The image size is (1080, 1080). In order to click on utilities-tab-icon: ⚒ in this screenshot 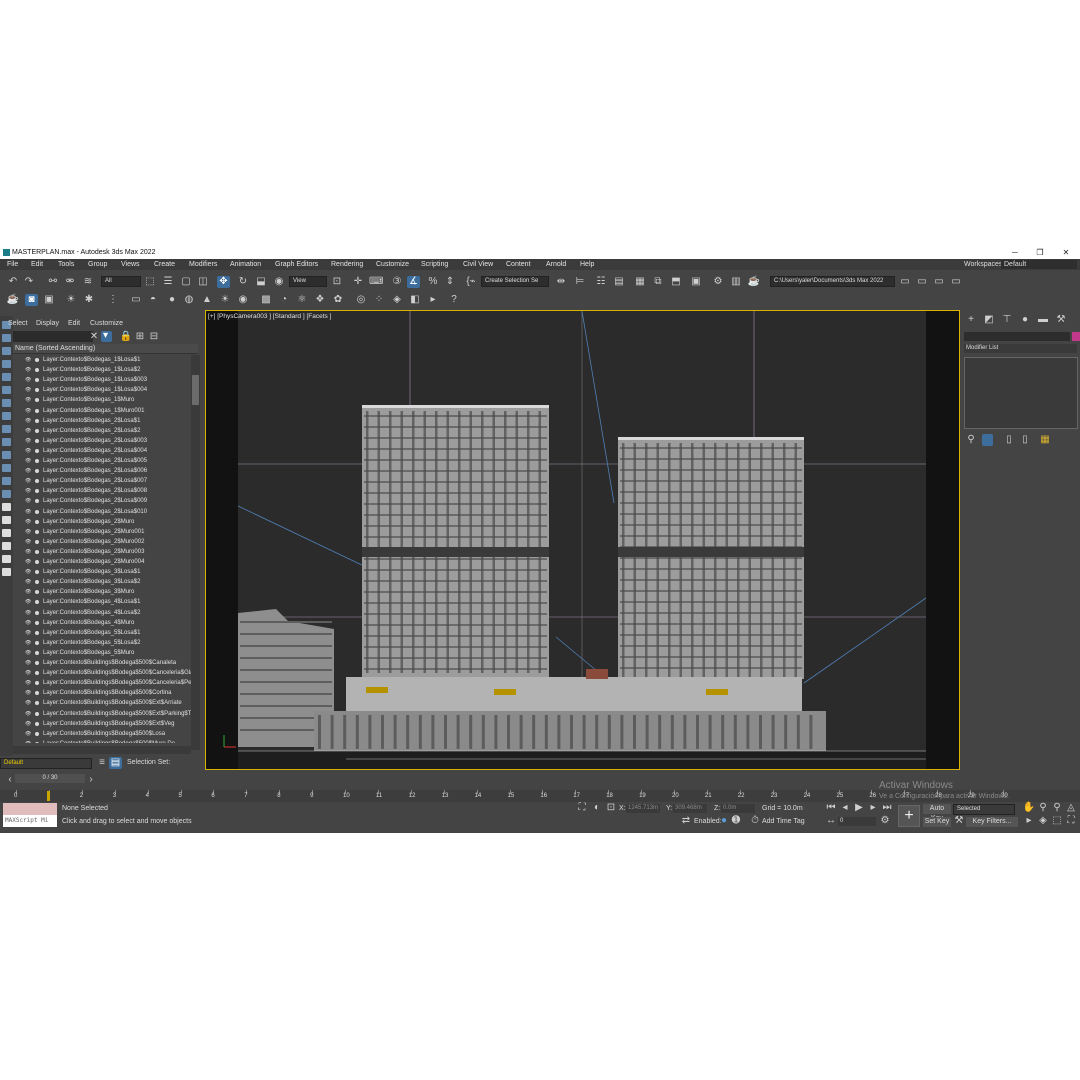, I will do `click(1061, 320)`.